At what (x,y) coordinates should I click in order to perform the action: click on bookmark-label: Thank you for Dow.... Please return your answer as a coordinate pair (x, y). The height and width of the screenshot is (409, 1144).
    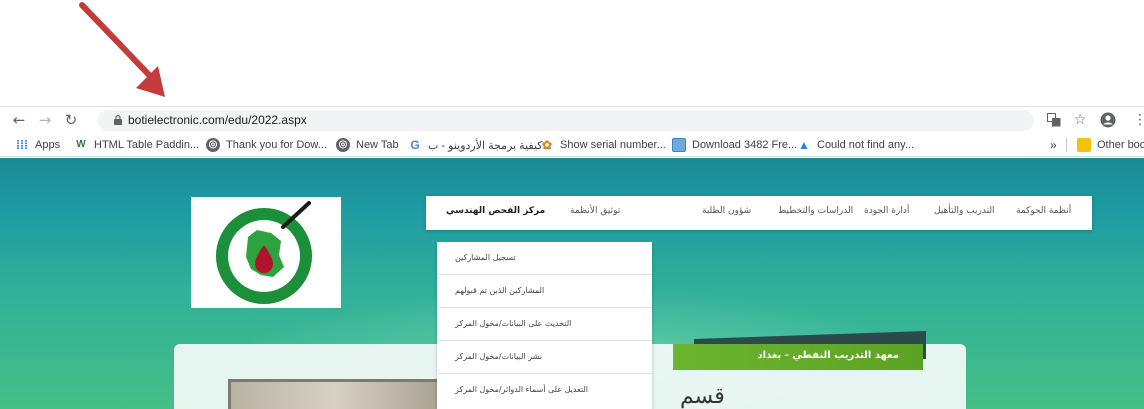
    Looking at the image, I should click on (276, 145).